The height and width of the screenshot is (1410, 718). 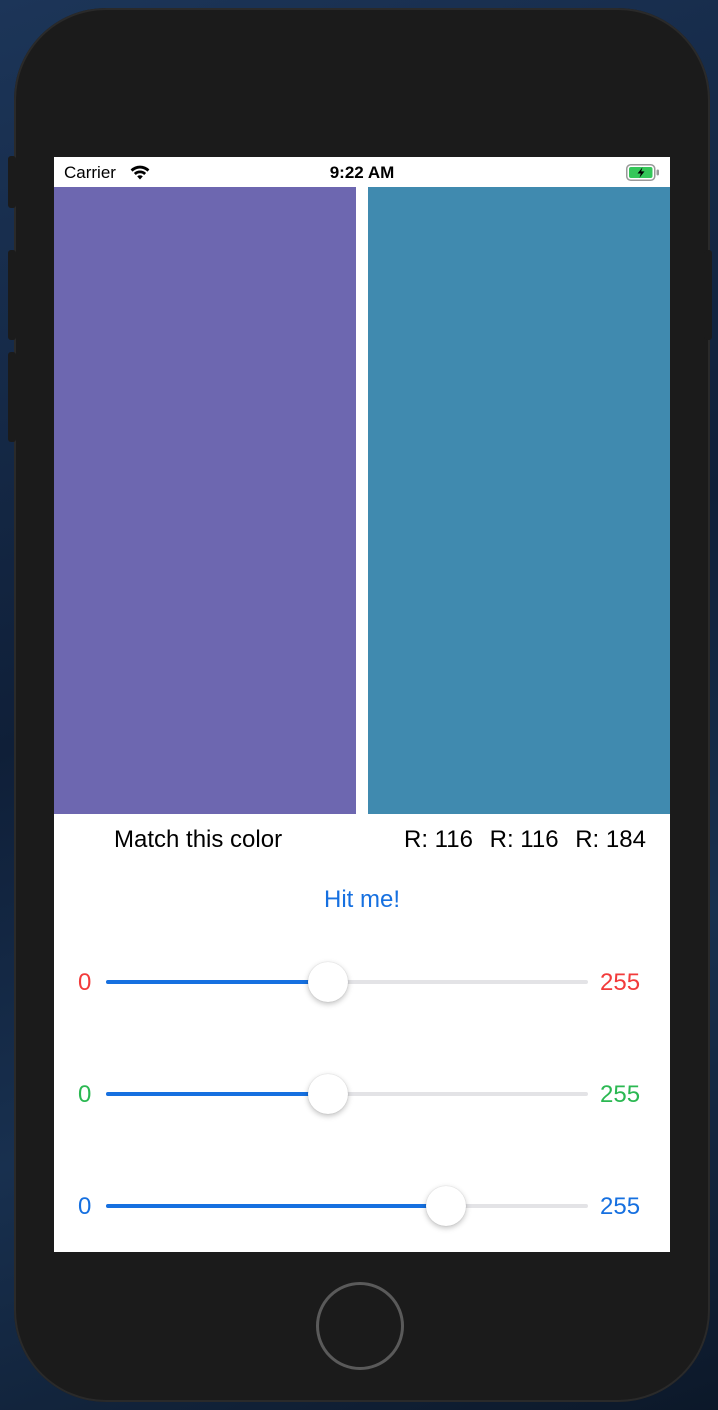 I want to click on battery-charging-icon, so click(x=642, y=172).